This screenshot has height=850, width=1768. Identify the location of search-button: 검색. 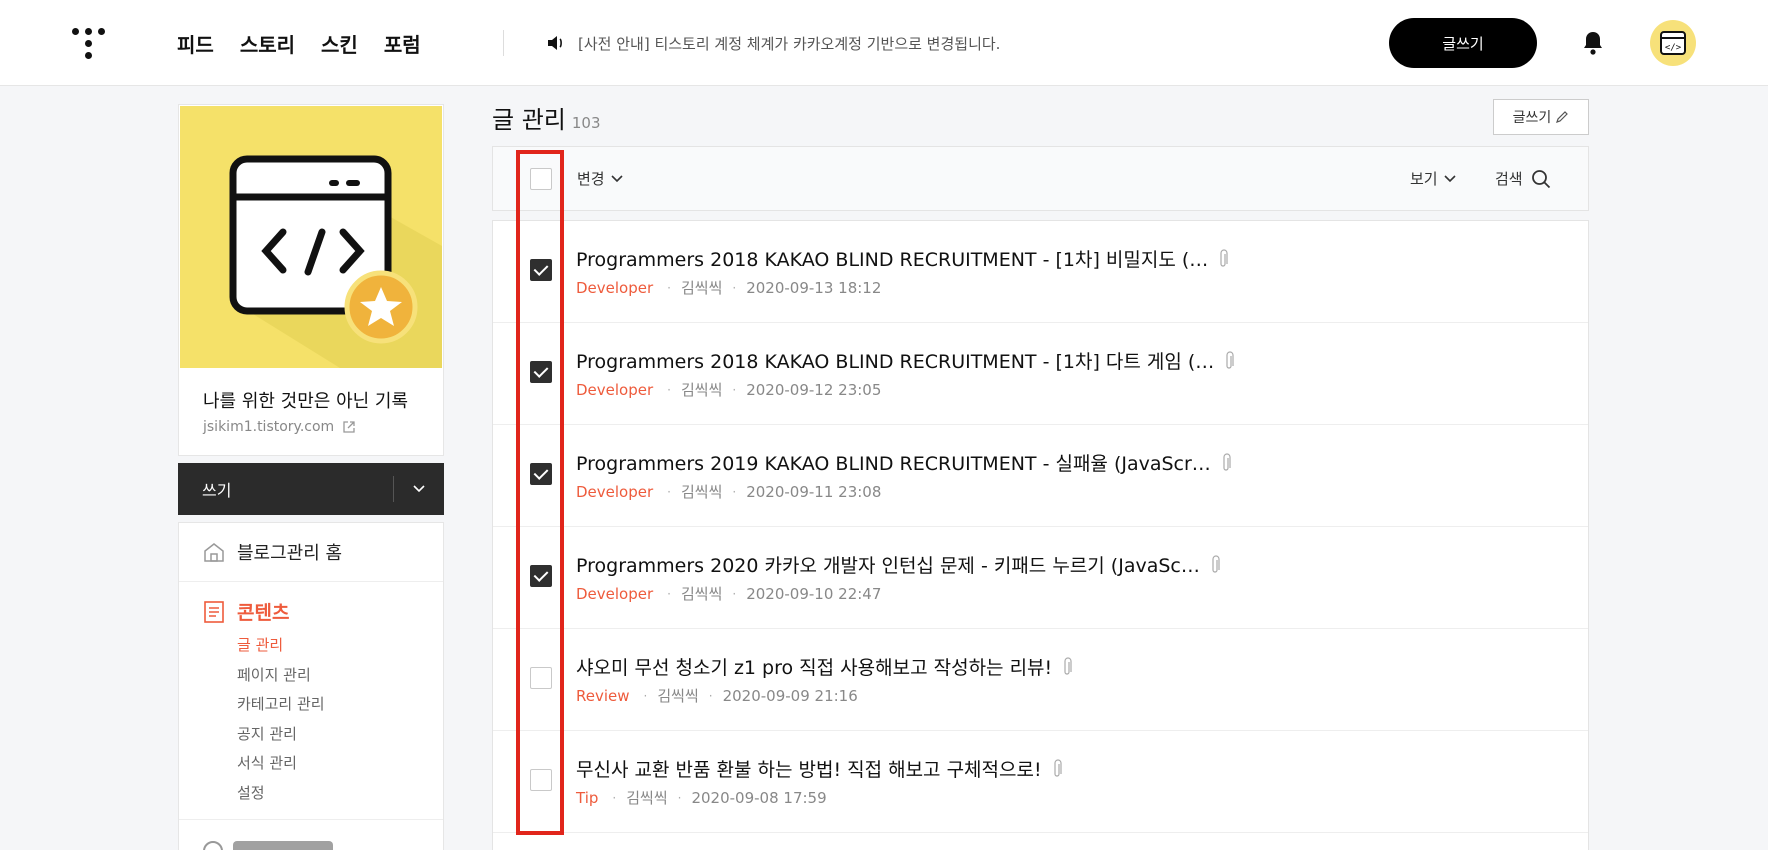
(1523, 178).